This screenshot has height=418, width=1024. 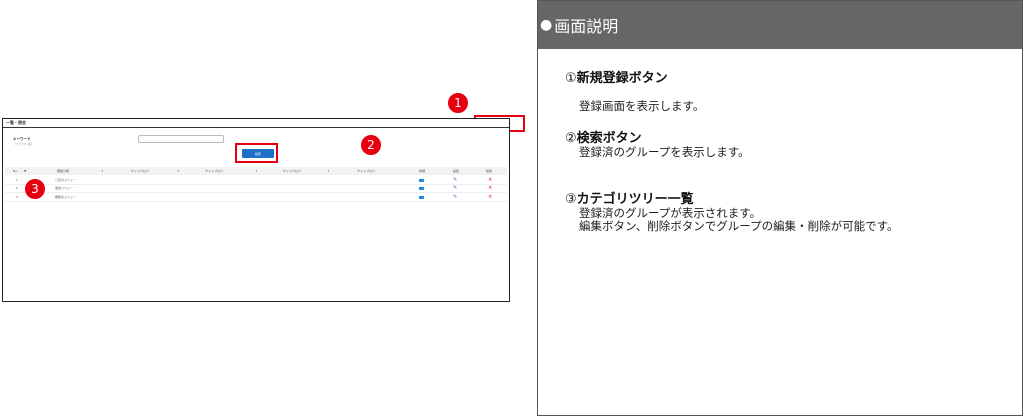 What do you see at coordinates (17, 180) in the screenshot?
I see `row-no: 1` at bounding box center [17, 180].